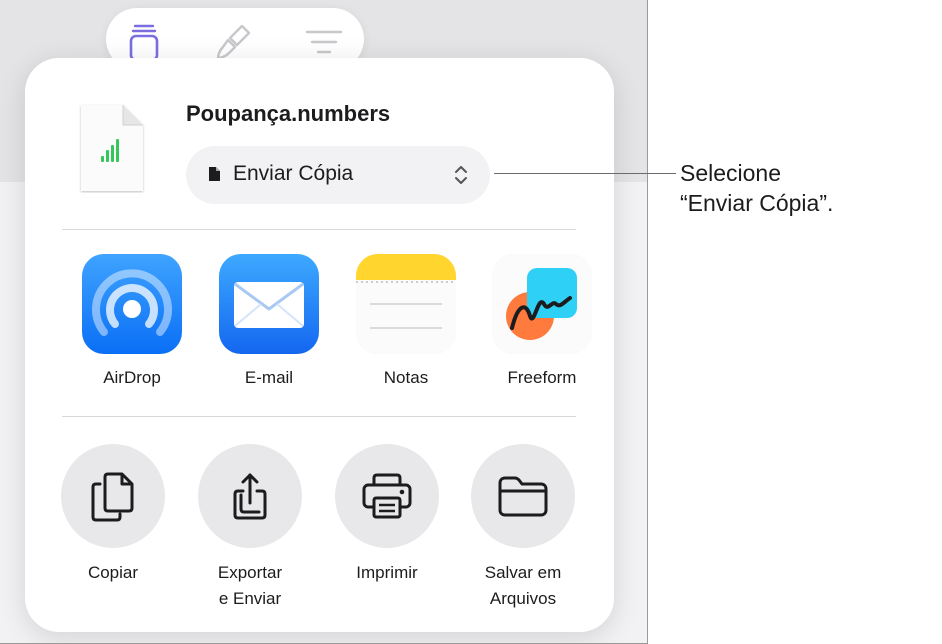 This screenshot has width=942, height=644. What do you see at coordinates (523, 598) in the screenshot?
I see `action-label-line: Arquivos` at bounding box center [523, 598].